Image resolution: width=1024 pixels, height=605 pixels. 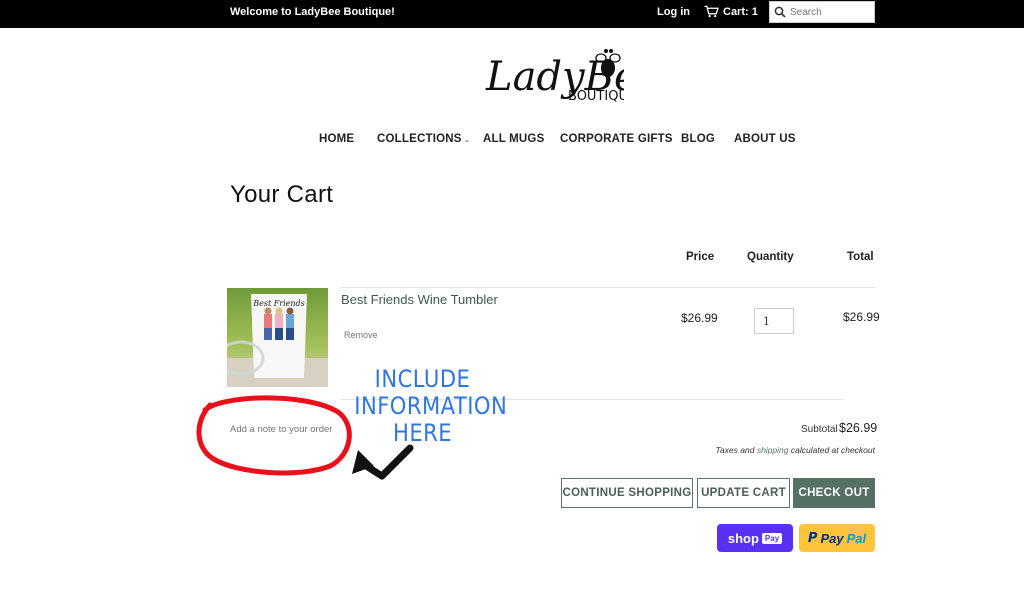 I want to click on product-thumbnail: Best Friends, so click(x=277, y=337).